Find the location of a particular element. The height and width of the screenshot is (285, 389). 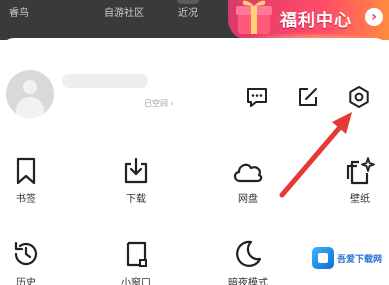

grid-label-cloud: 网盘 is located at coordinates (248, 199).